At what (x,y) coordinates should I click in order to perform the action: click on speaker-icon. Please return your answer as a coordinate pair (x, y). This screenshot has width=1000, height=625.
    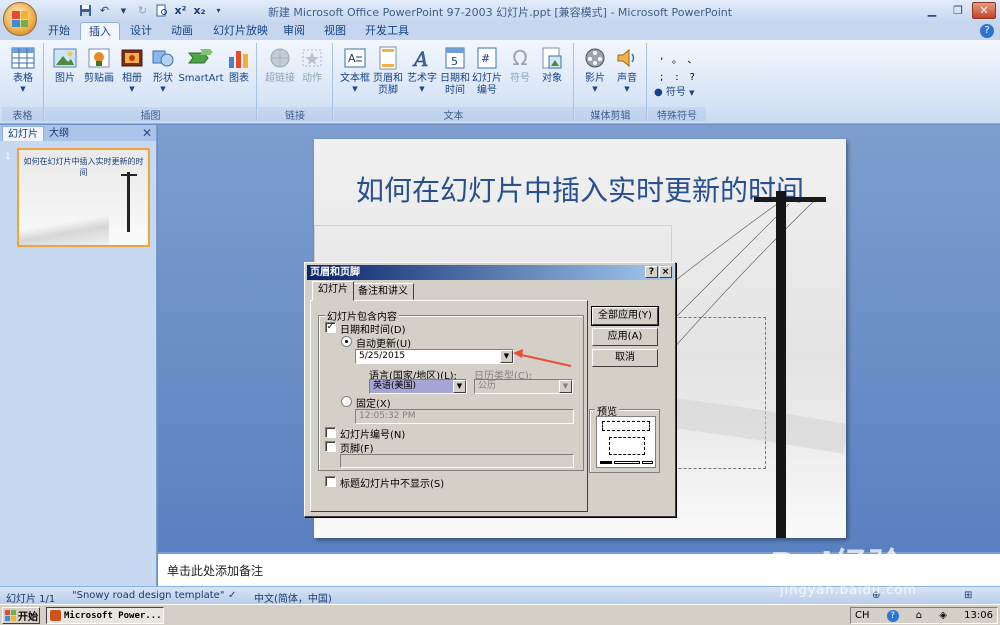
    Looking at the image, I should click on (627, 58).